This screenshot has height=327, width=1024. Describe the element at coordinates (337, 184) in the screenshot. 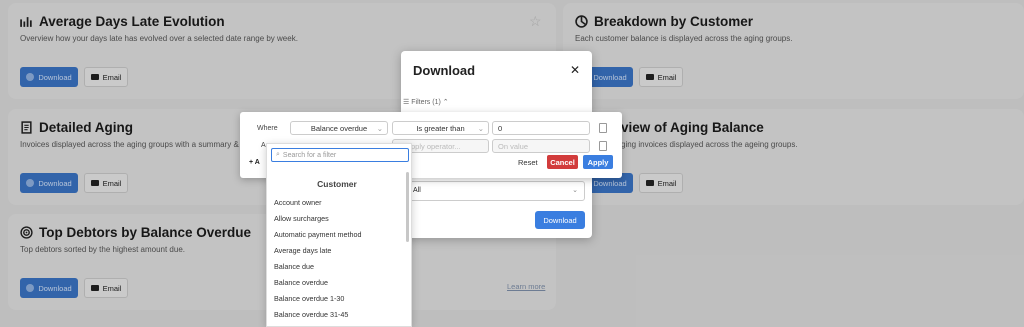

I see `group-header: Customer` at that location.